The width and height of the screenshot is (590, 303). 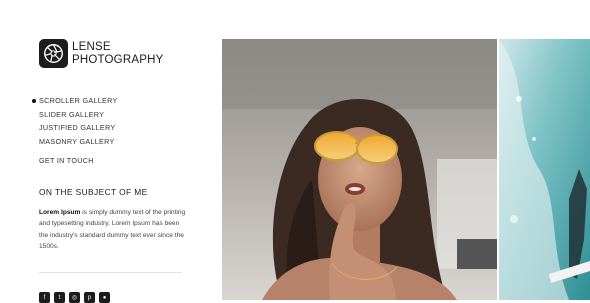 I want to click on social-links: f t ◎ p ●, so click(x=74, y=297).